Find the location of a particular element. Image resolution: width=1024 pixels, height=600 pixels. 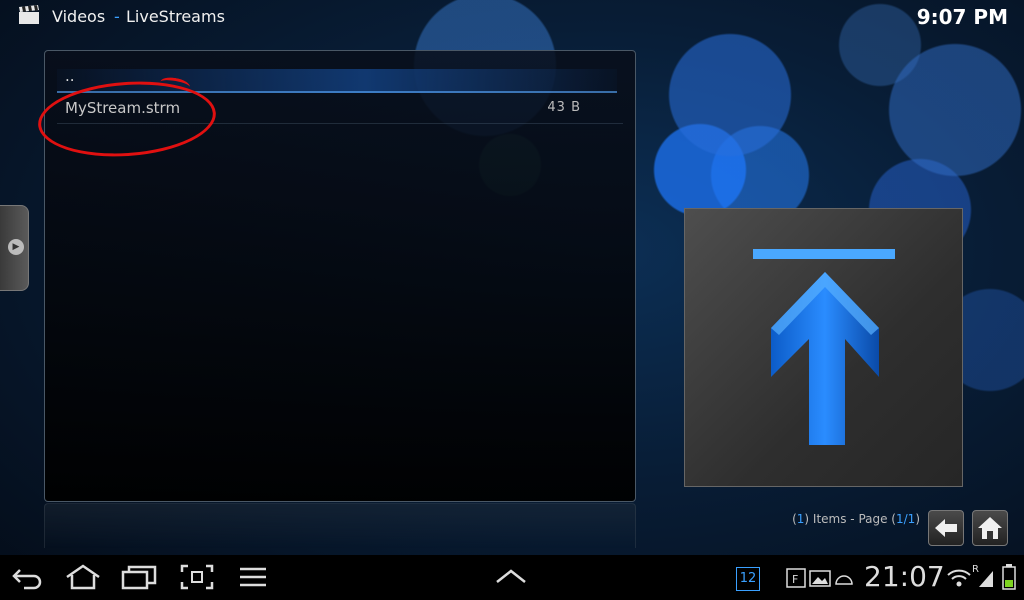

home-button is located at coordinates (990, 528).